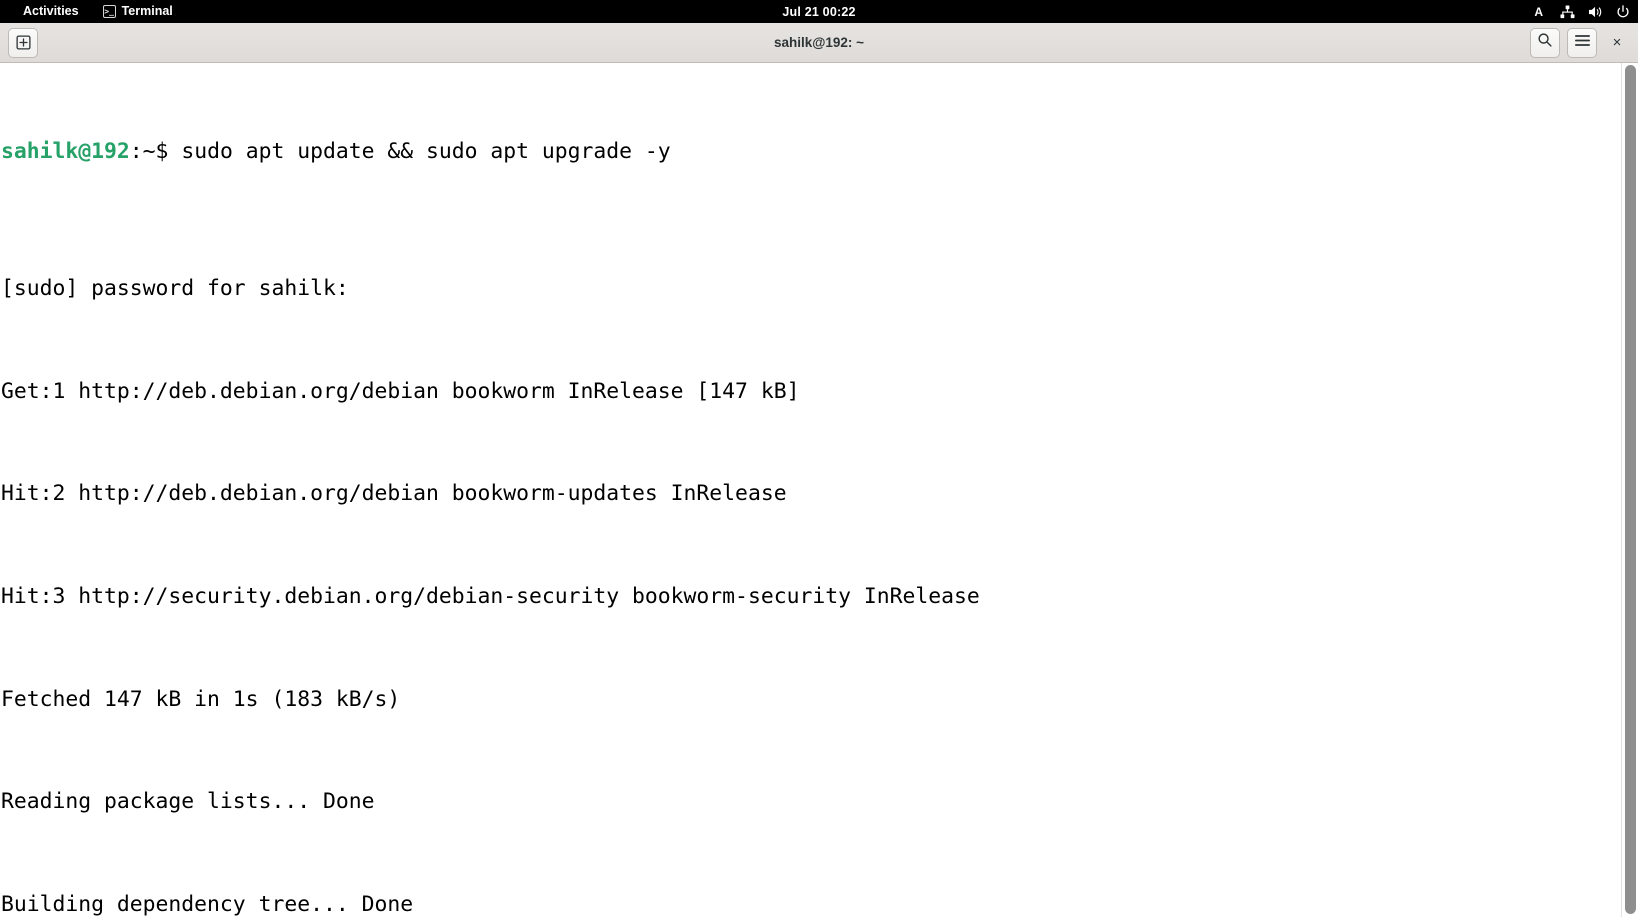 The image size is (1638, 917). I want to click on activities-button: Activities, so click(51, 11).